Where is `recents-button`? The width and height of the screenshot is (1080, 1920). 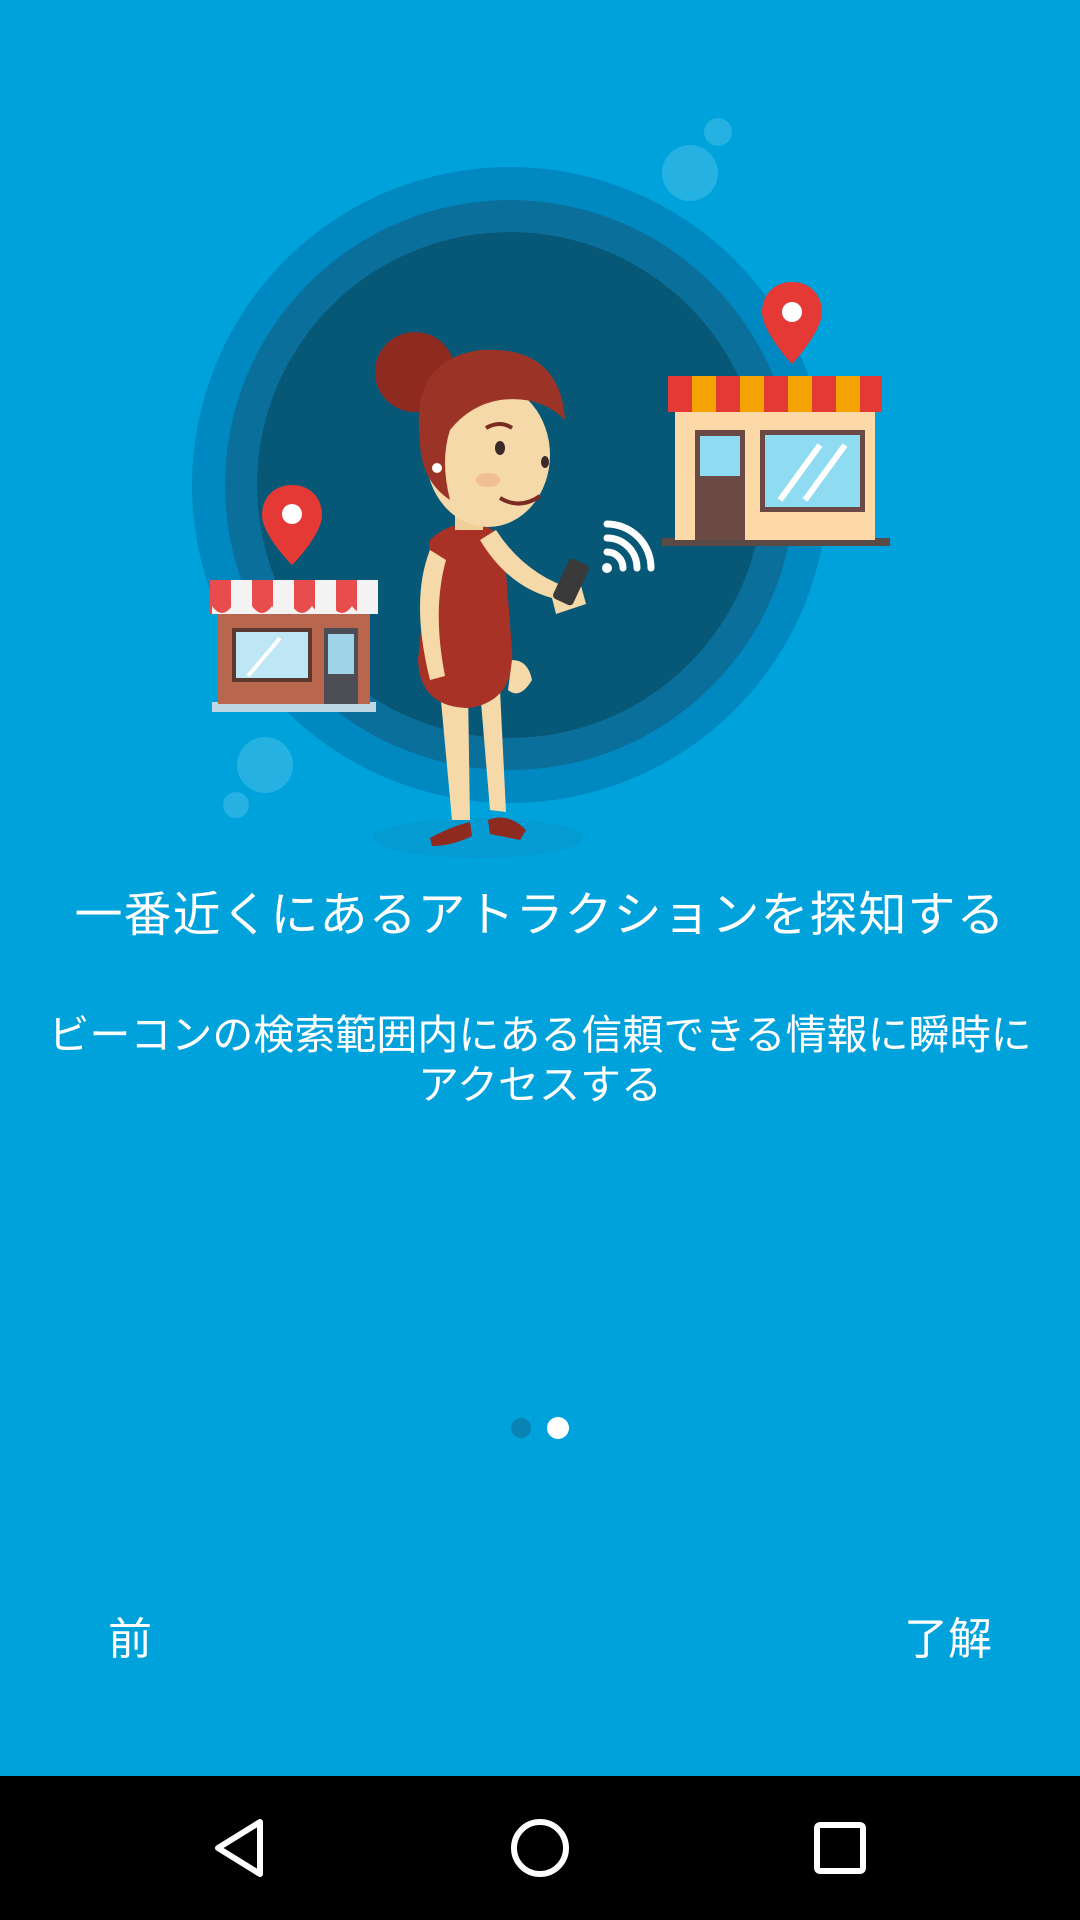
recents-button is located at coordinates (840, 1848).